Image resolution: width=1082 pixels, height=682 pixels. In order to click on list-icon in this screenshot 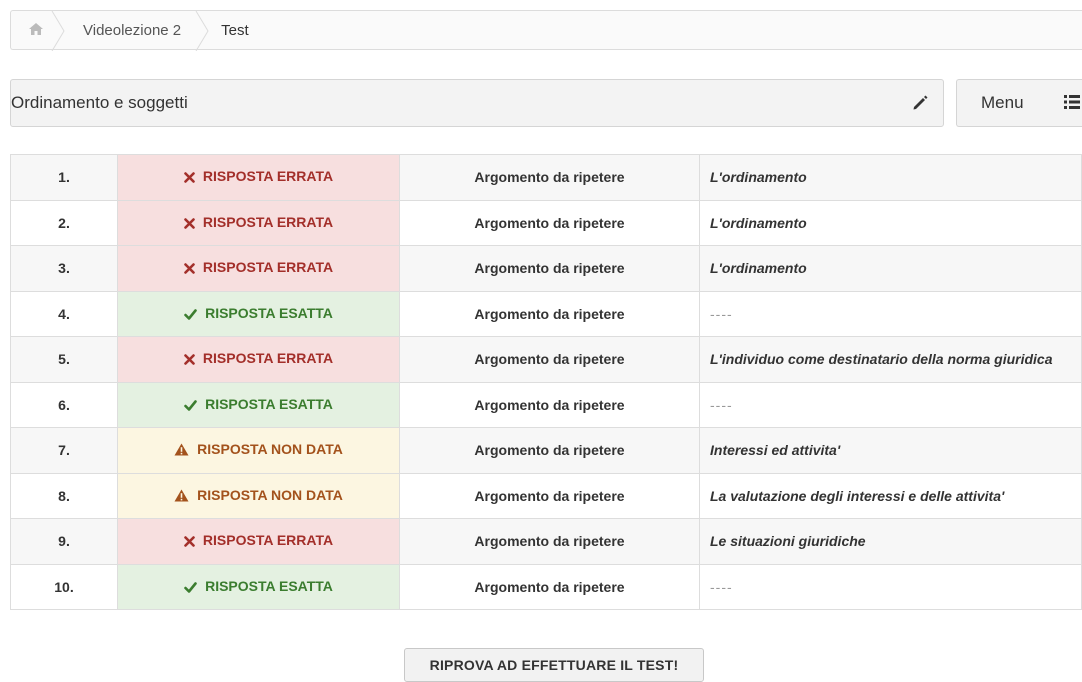, I will do `click(1072, 104)`.